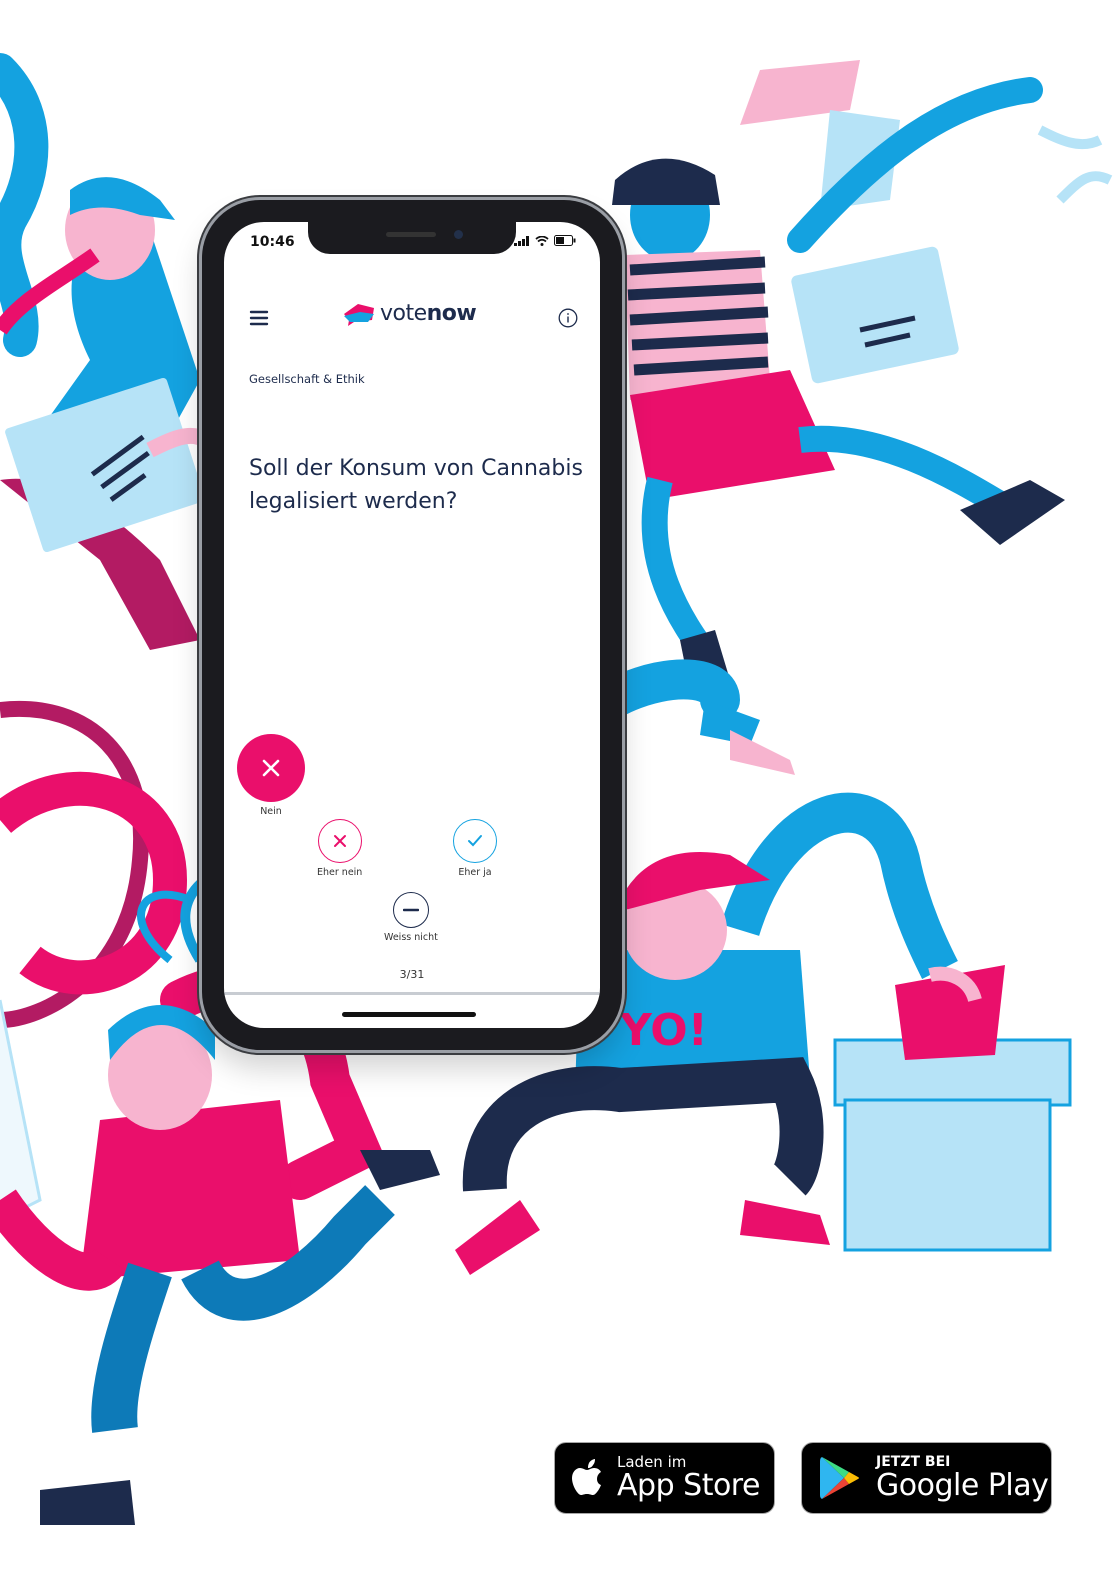  What do you see at coordinates (339, 848) in the screenshot?
I see `vote-rather-no-button: Eher nein` at bounding box center [339, 848].